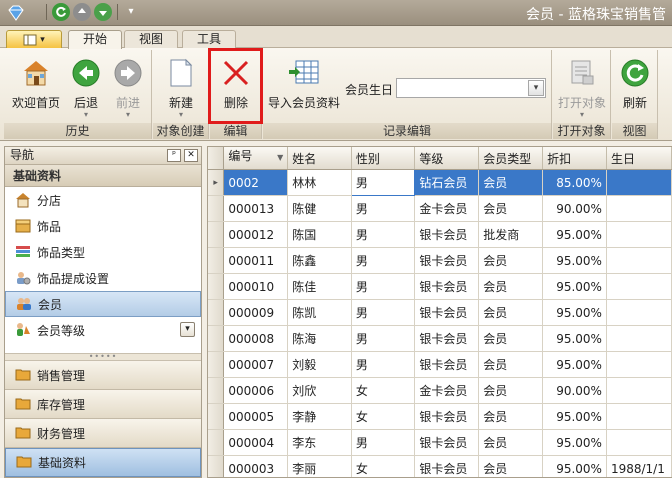 The image size is (672, 478). I want to click on table-cell: 批发商, so click(511, 234).